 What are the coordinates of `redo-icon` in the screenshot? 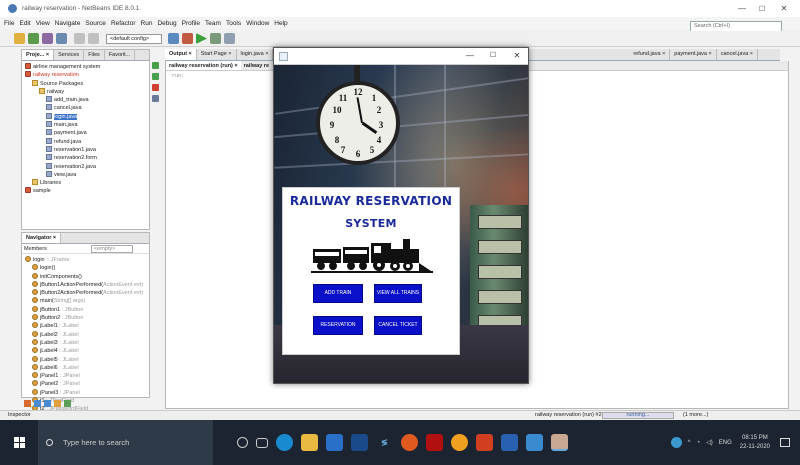 It's located at (93, 38).